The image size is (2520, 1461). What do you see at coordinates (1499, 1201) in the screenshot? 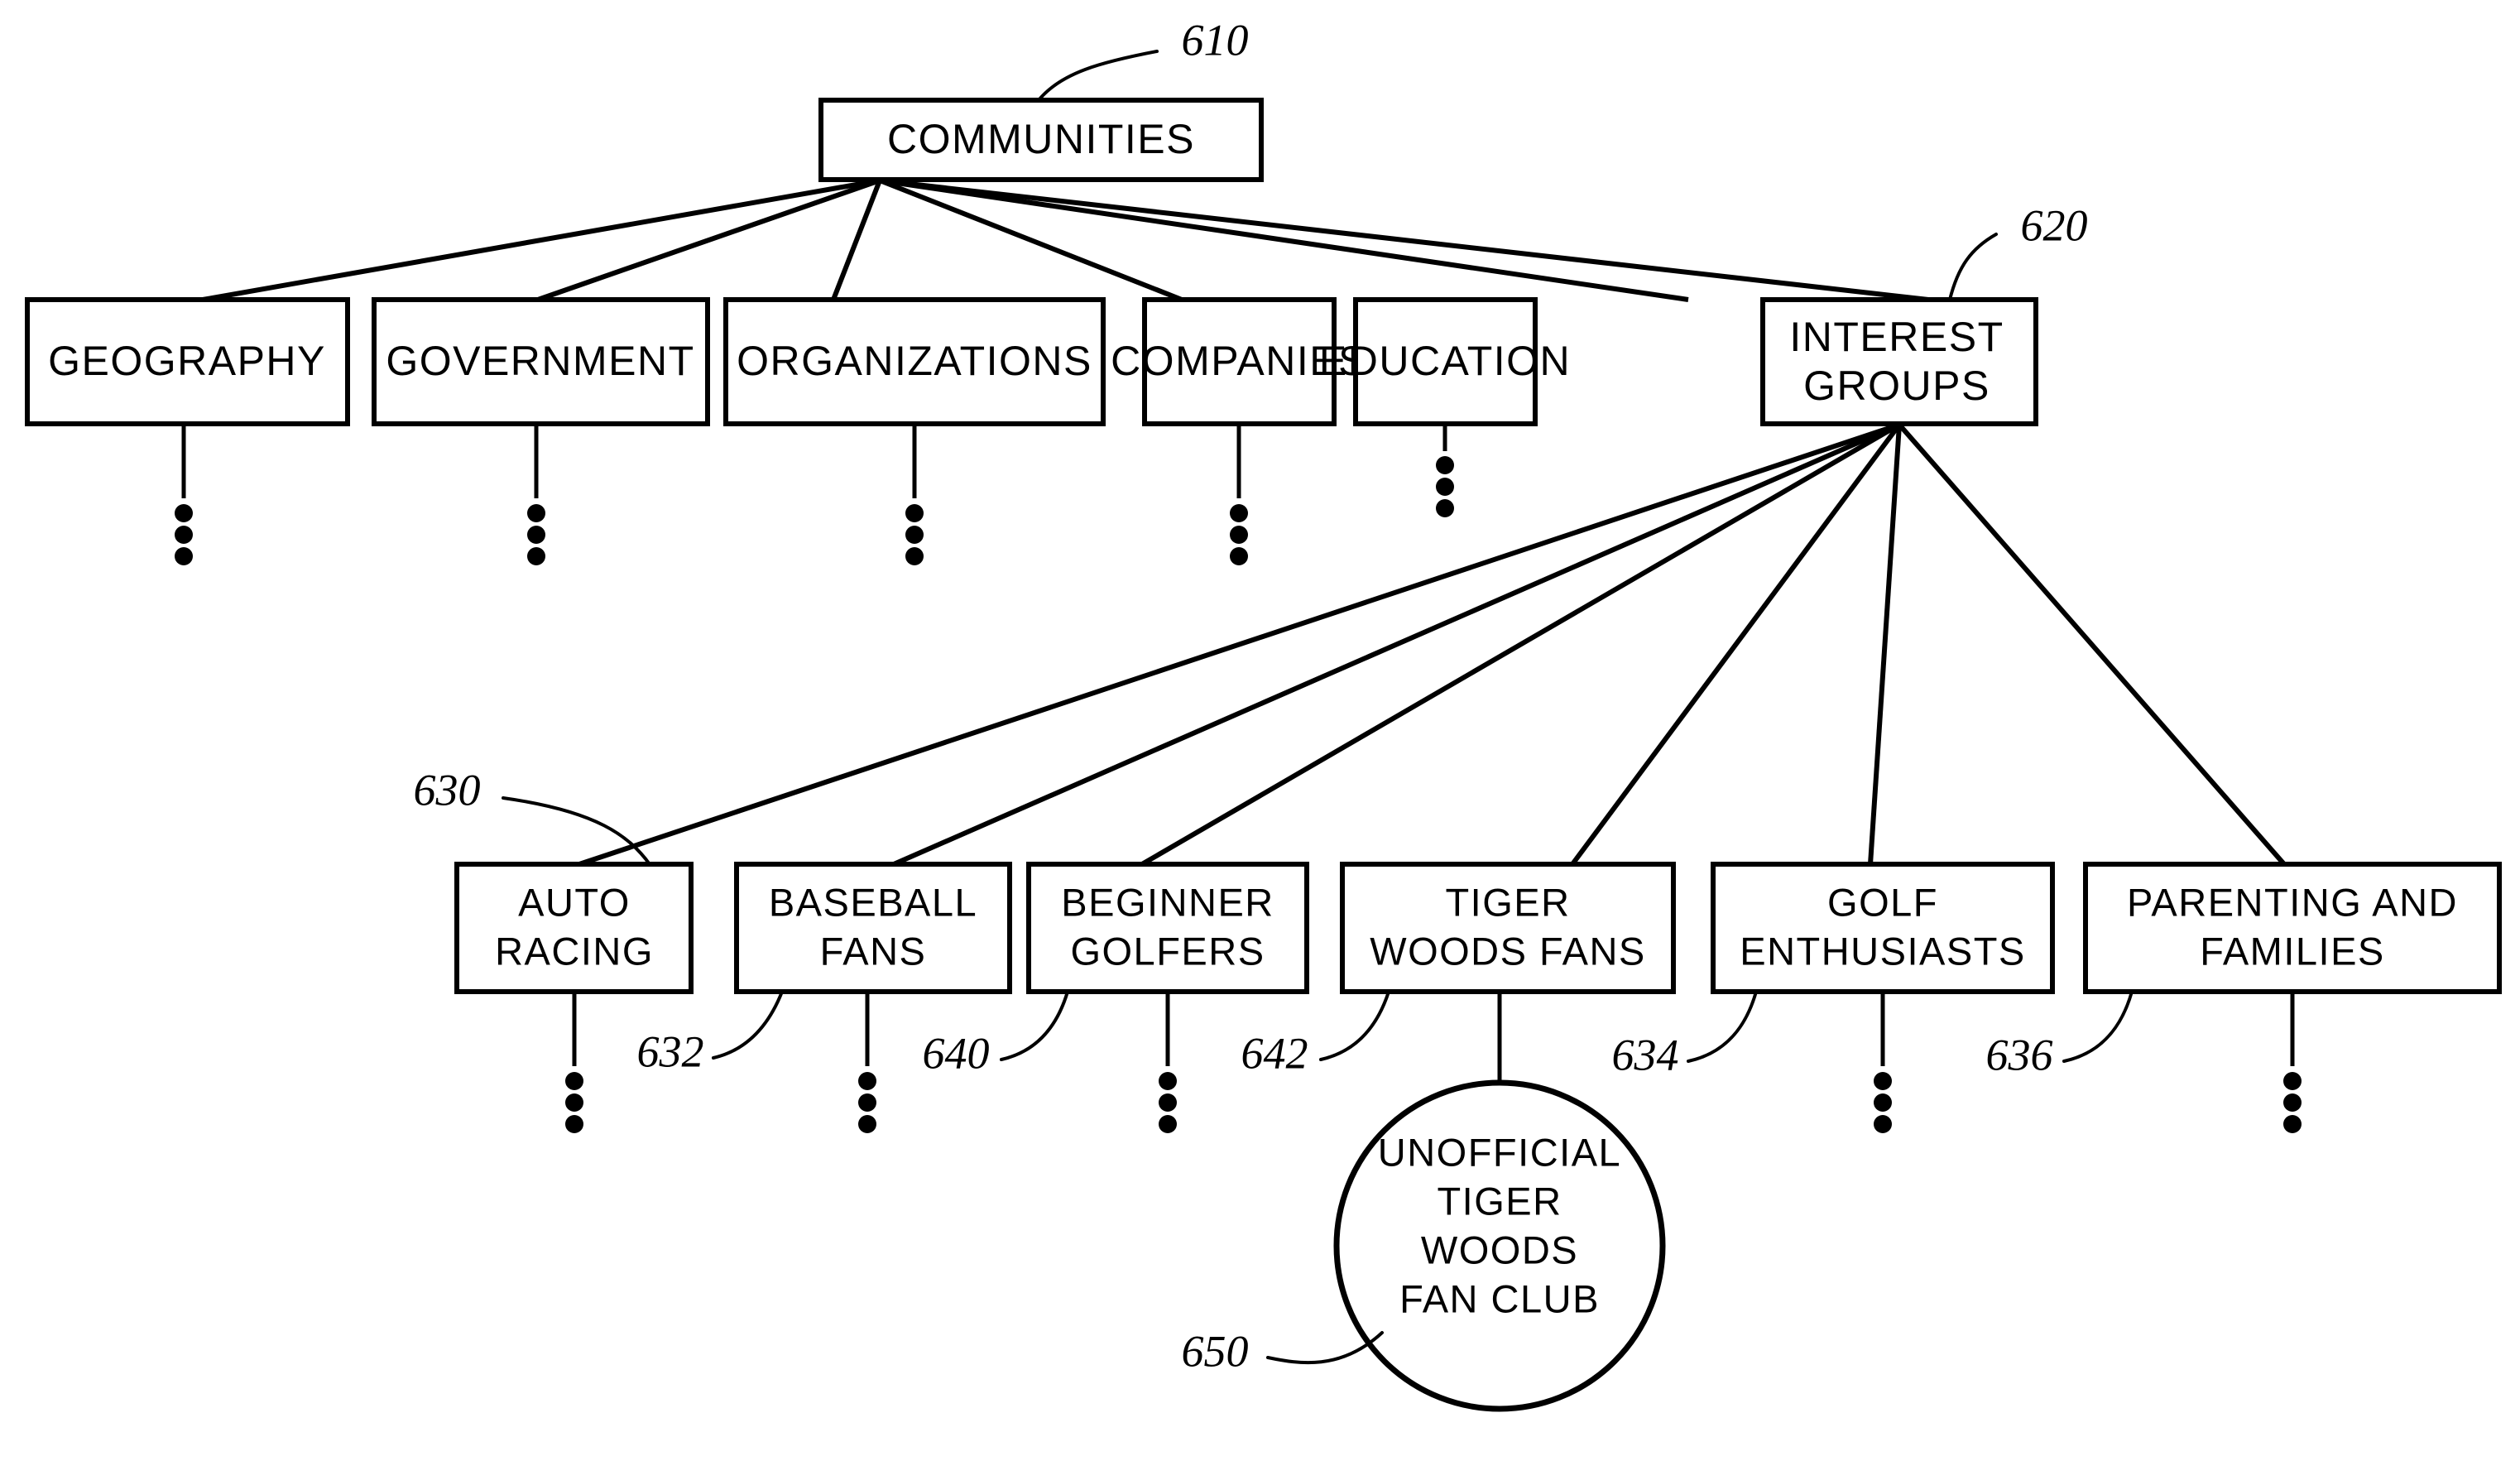
I see `fan-club-label-line2: TIGER` at bounding box center [1499, 1201].